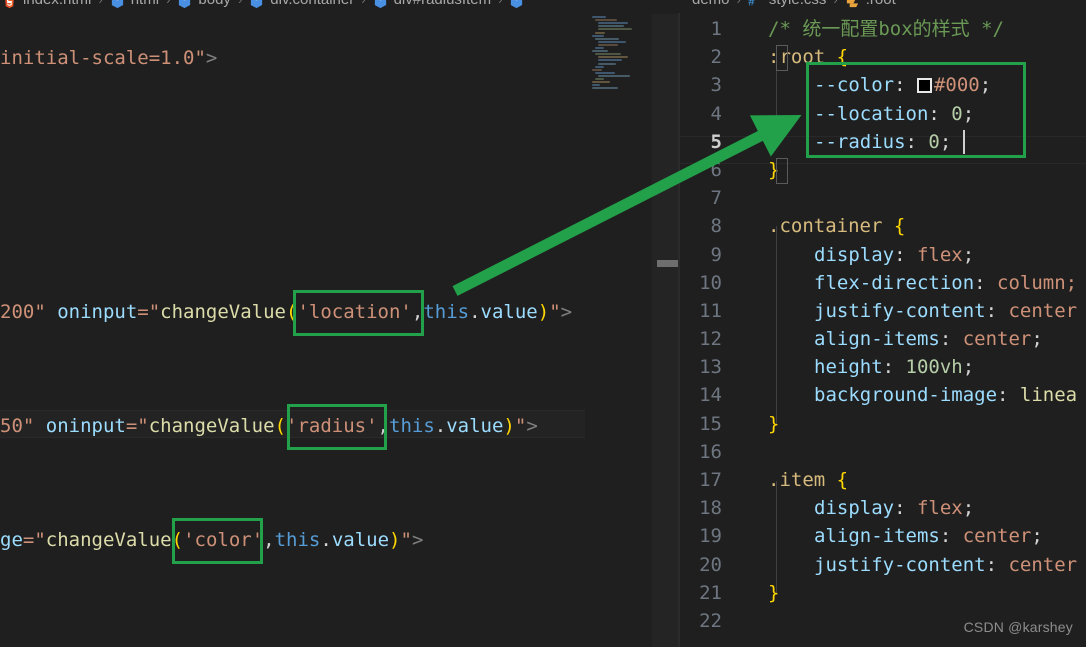  Describe the element at coordinates (211, 58) in the screenshot. I see `code-token: >` at that location.